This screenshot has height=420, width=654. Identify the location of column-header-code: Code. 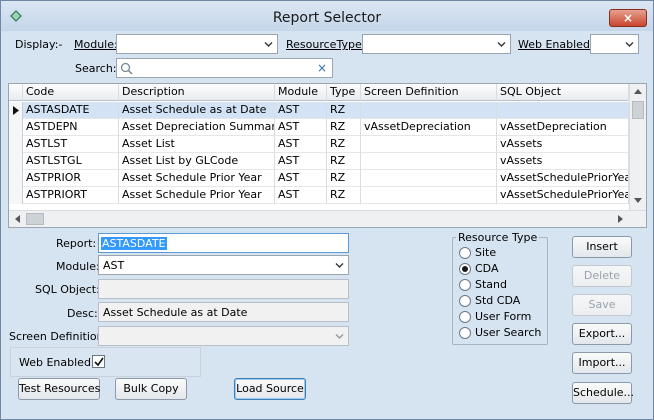
(71, 92).